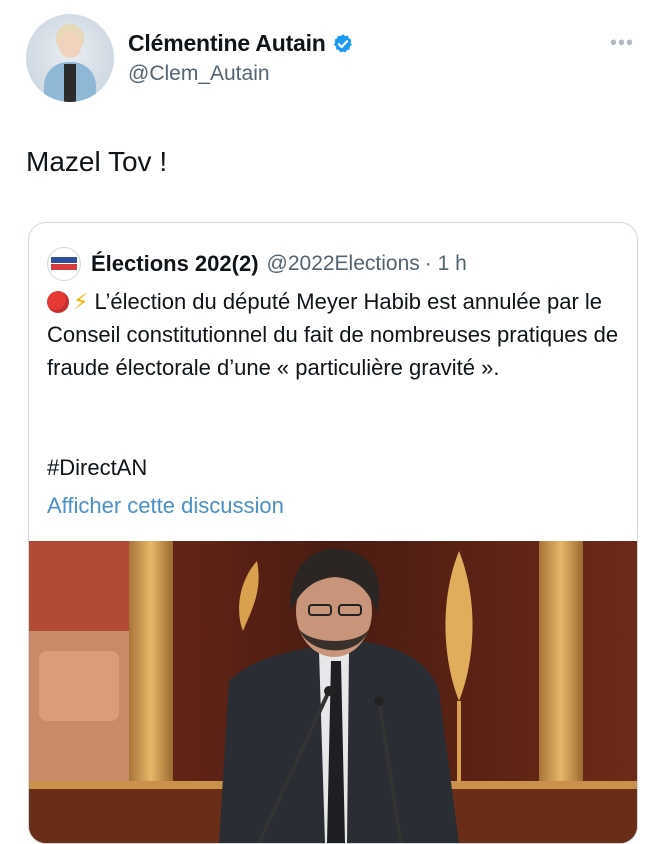 This screenshot has width=664, height=844. I want to click on ellipsis-icon: •••, so click(622, 43).